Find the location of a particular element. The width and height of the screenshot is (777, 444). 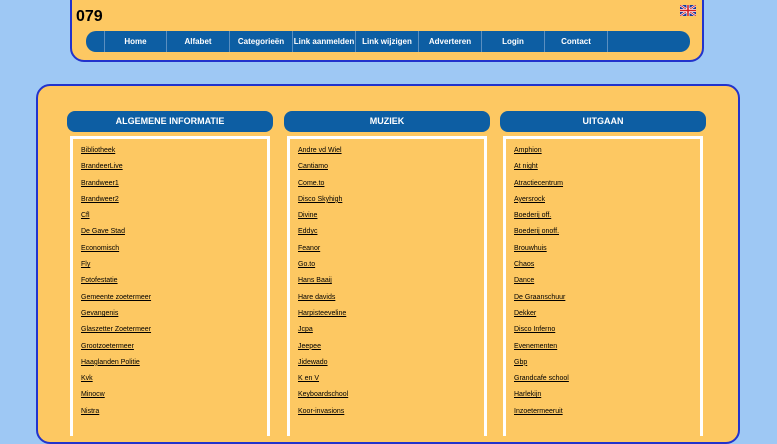

nav-alfabet: Alfabet is located at coordinates (198, 41).